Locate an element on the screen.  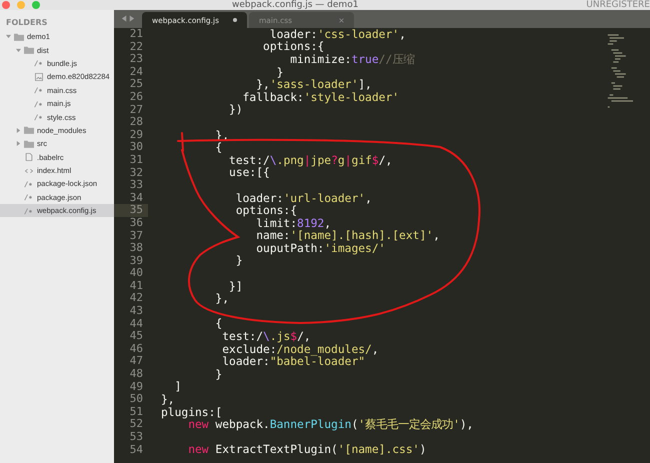
tab-navigation-arrows-icon is located at coordinates (128, 18).